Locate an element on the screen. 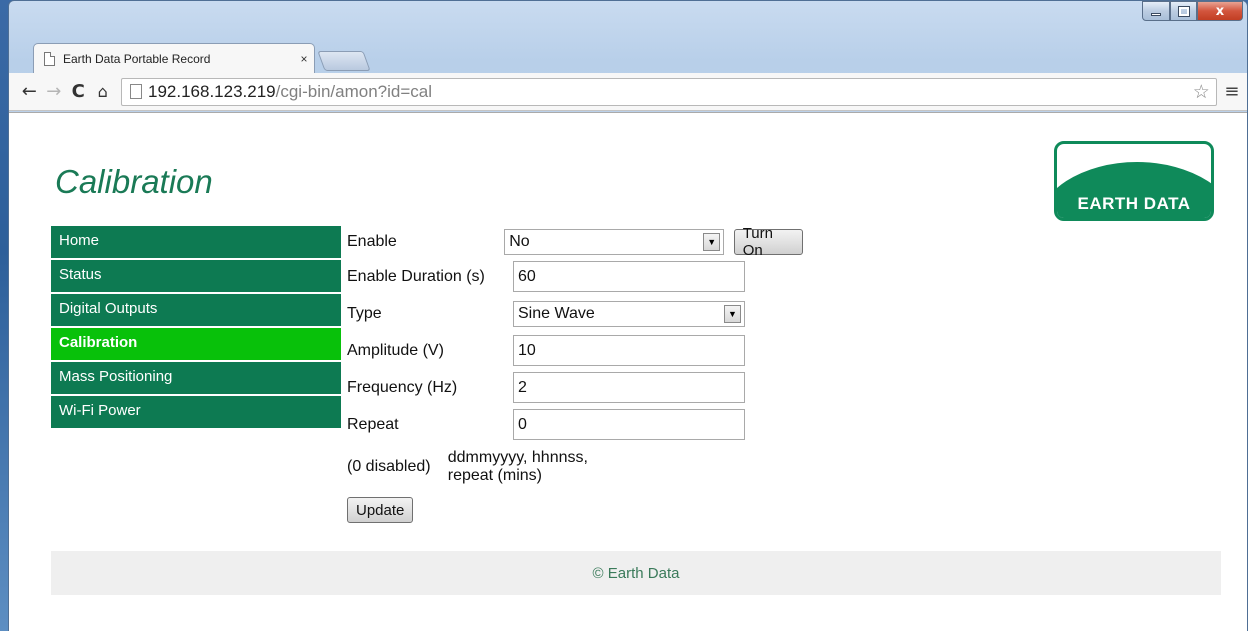 The image size is (1248, 631). logo-text: EARTH DATA is located at coordinates (1134, 203).